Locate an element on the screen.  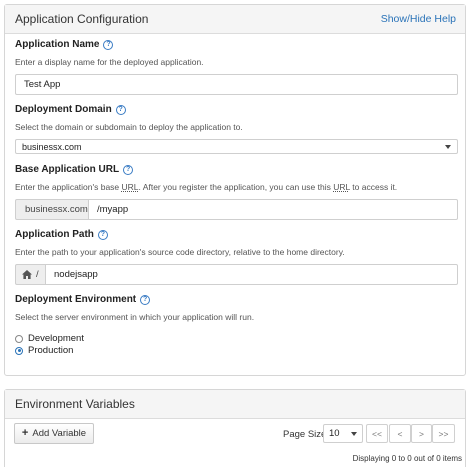
base-url-input: /myapp is located at coordinates (273, 209).